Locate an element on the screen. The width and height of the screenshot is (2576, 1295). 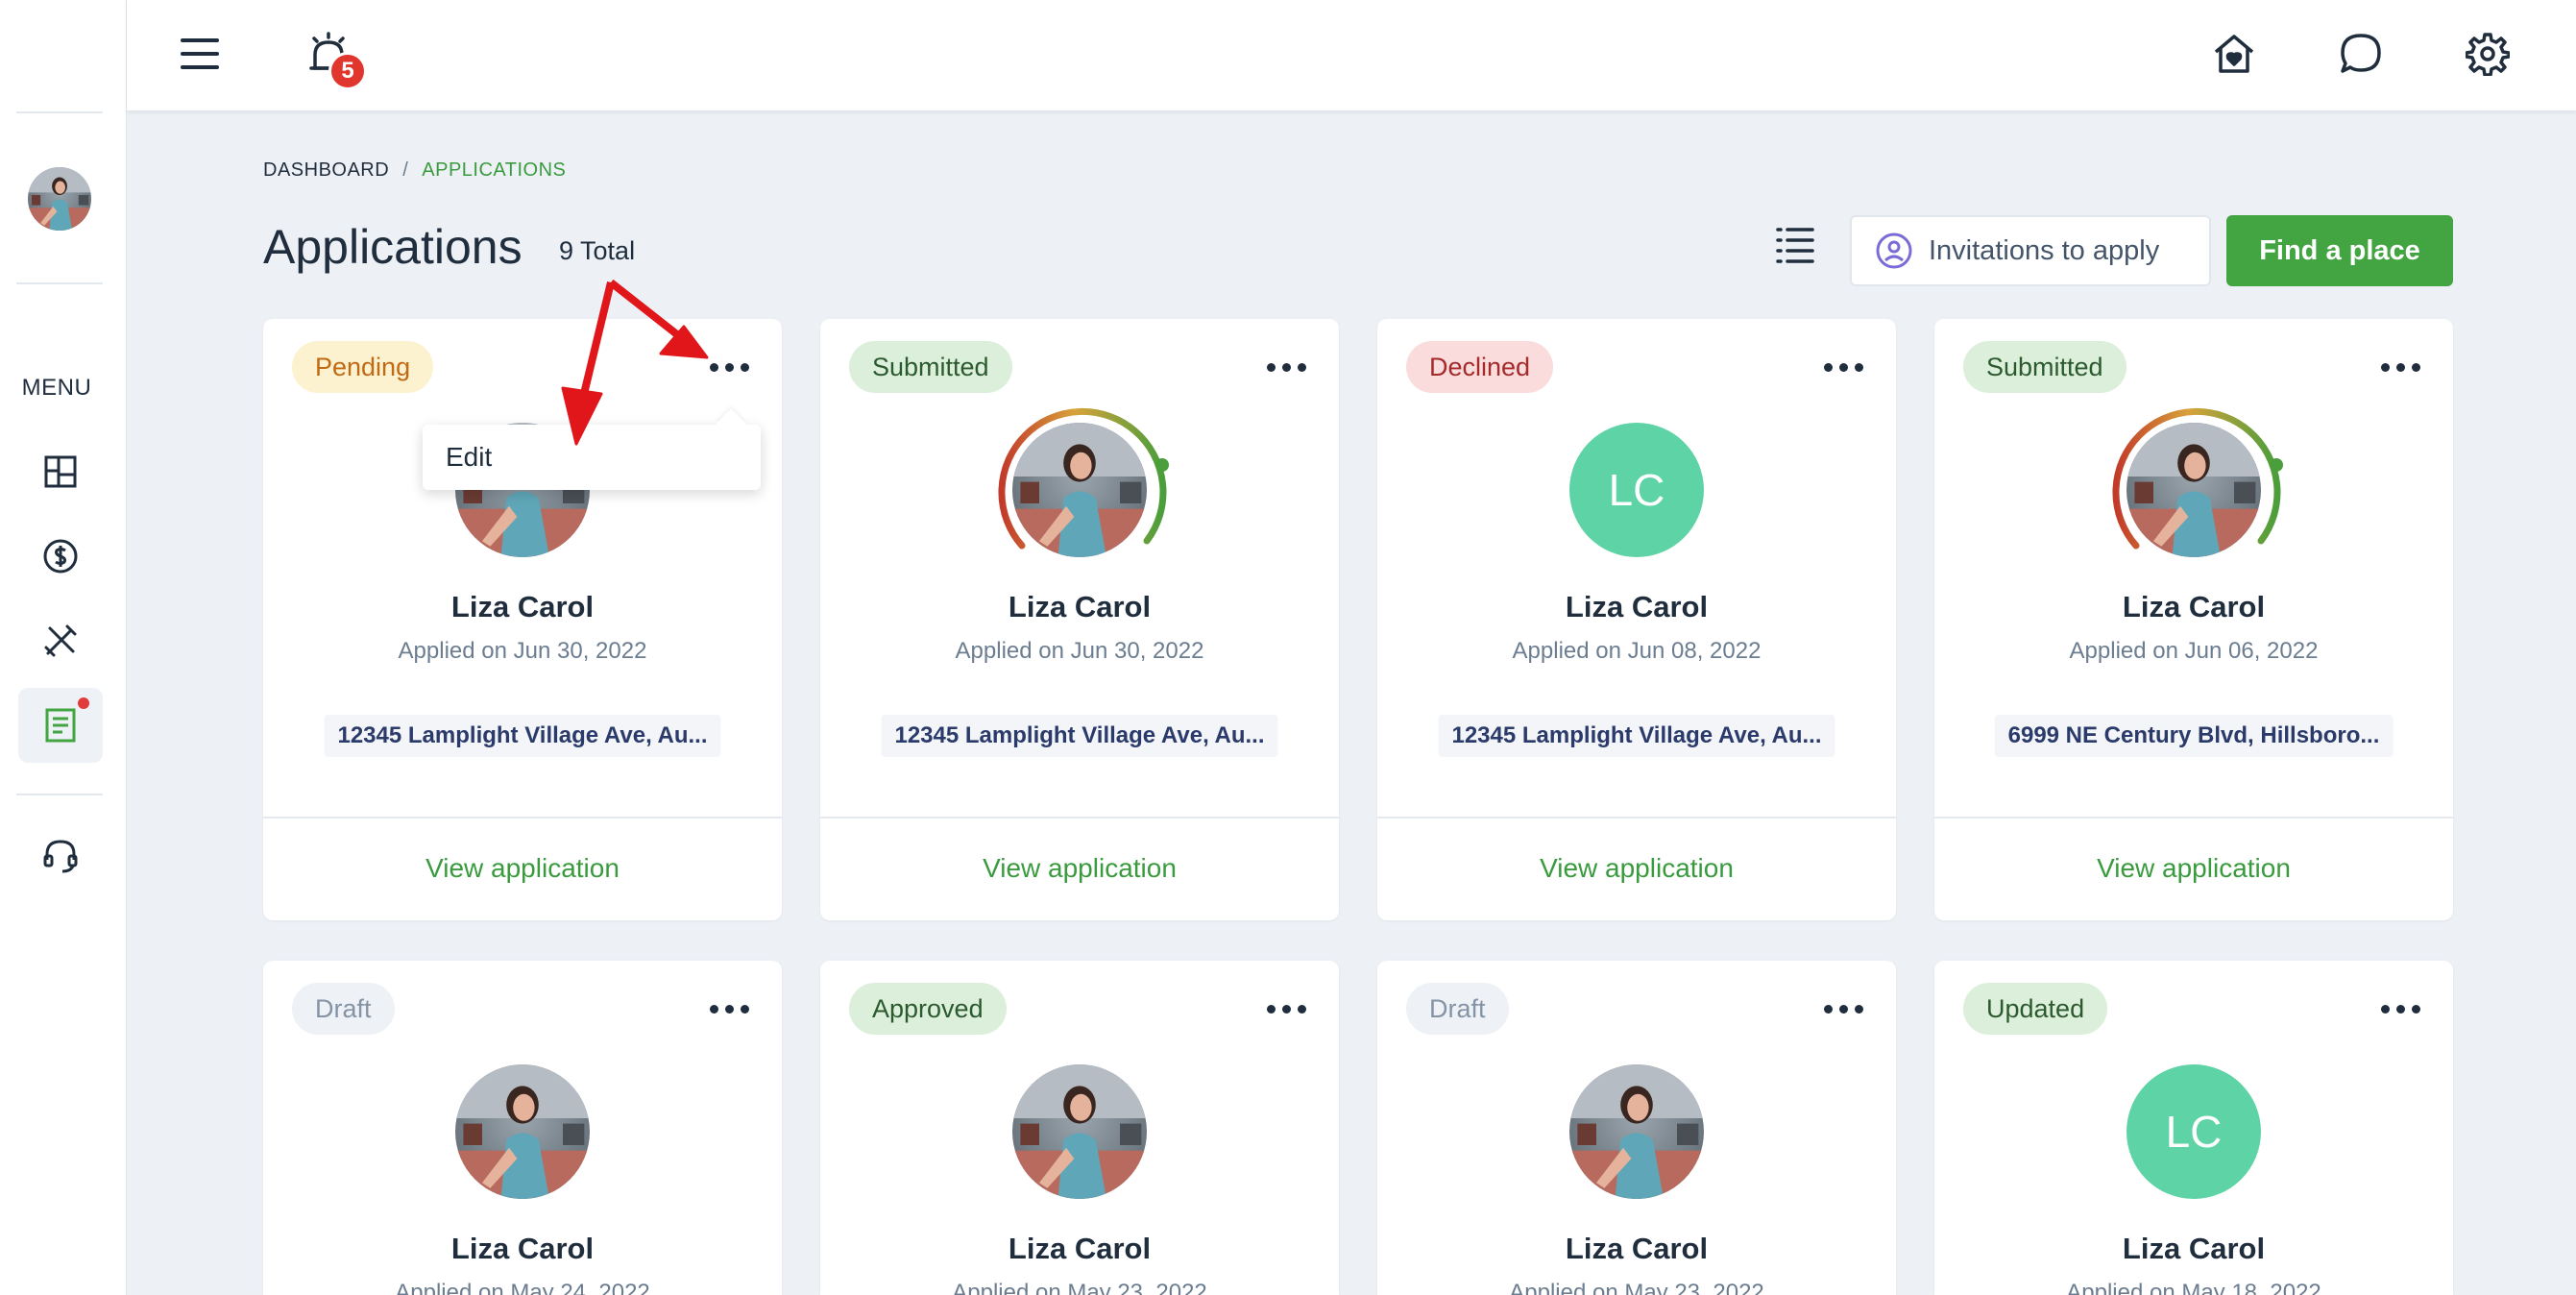
home-heart-icon is located at coordinates (2234, 54).